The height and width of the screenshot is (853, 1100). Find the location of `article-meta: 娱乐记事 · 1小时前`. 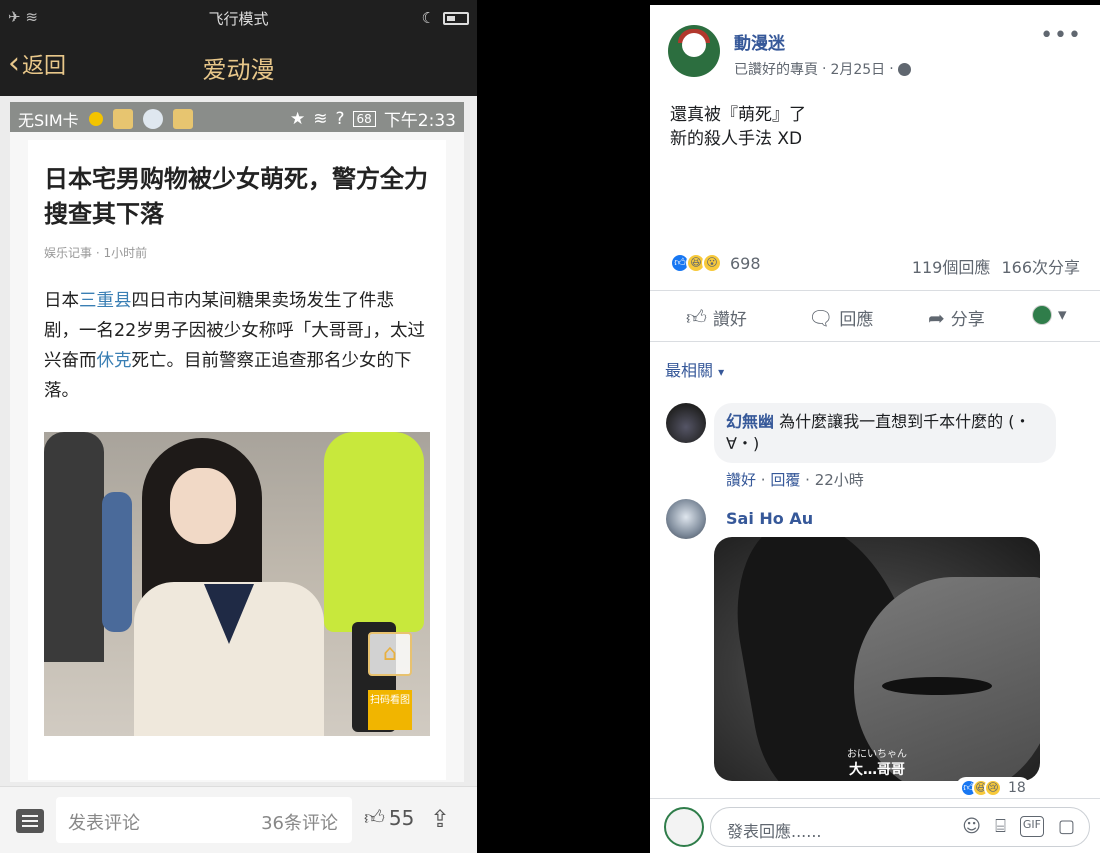

article-meta: 娱乐记事 · 1小时前 is located at coordinates (96, 253).